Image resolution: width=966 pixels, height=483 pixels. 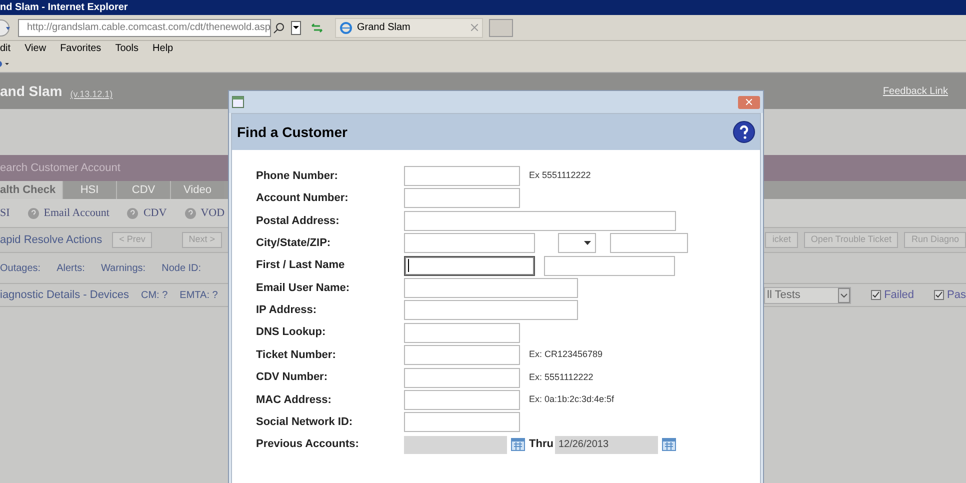 I want to click on search-icon, so click(x=279, y=28).